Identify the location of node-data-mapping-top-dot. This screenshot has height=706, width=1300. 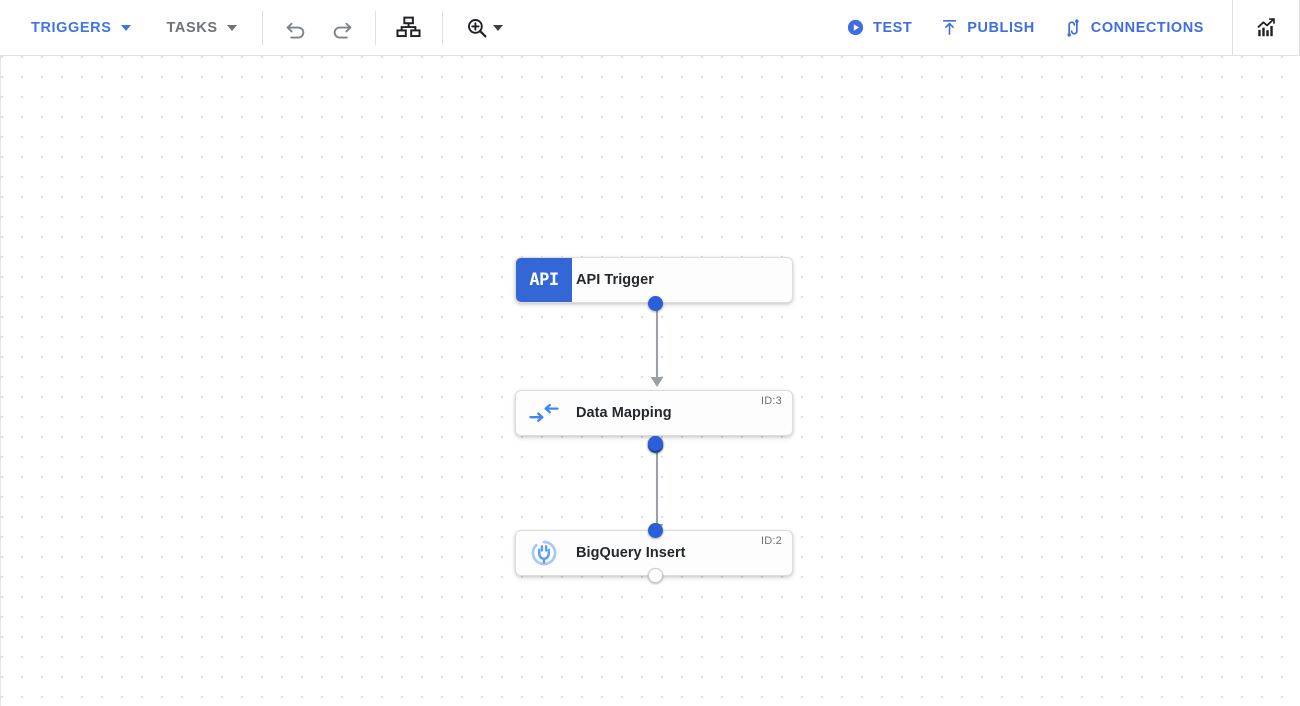
(655, 443).